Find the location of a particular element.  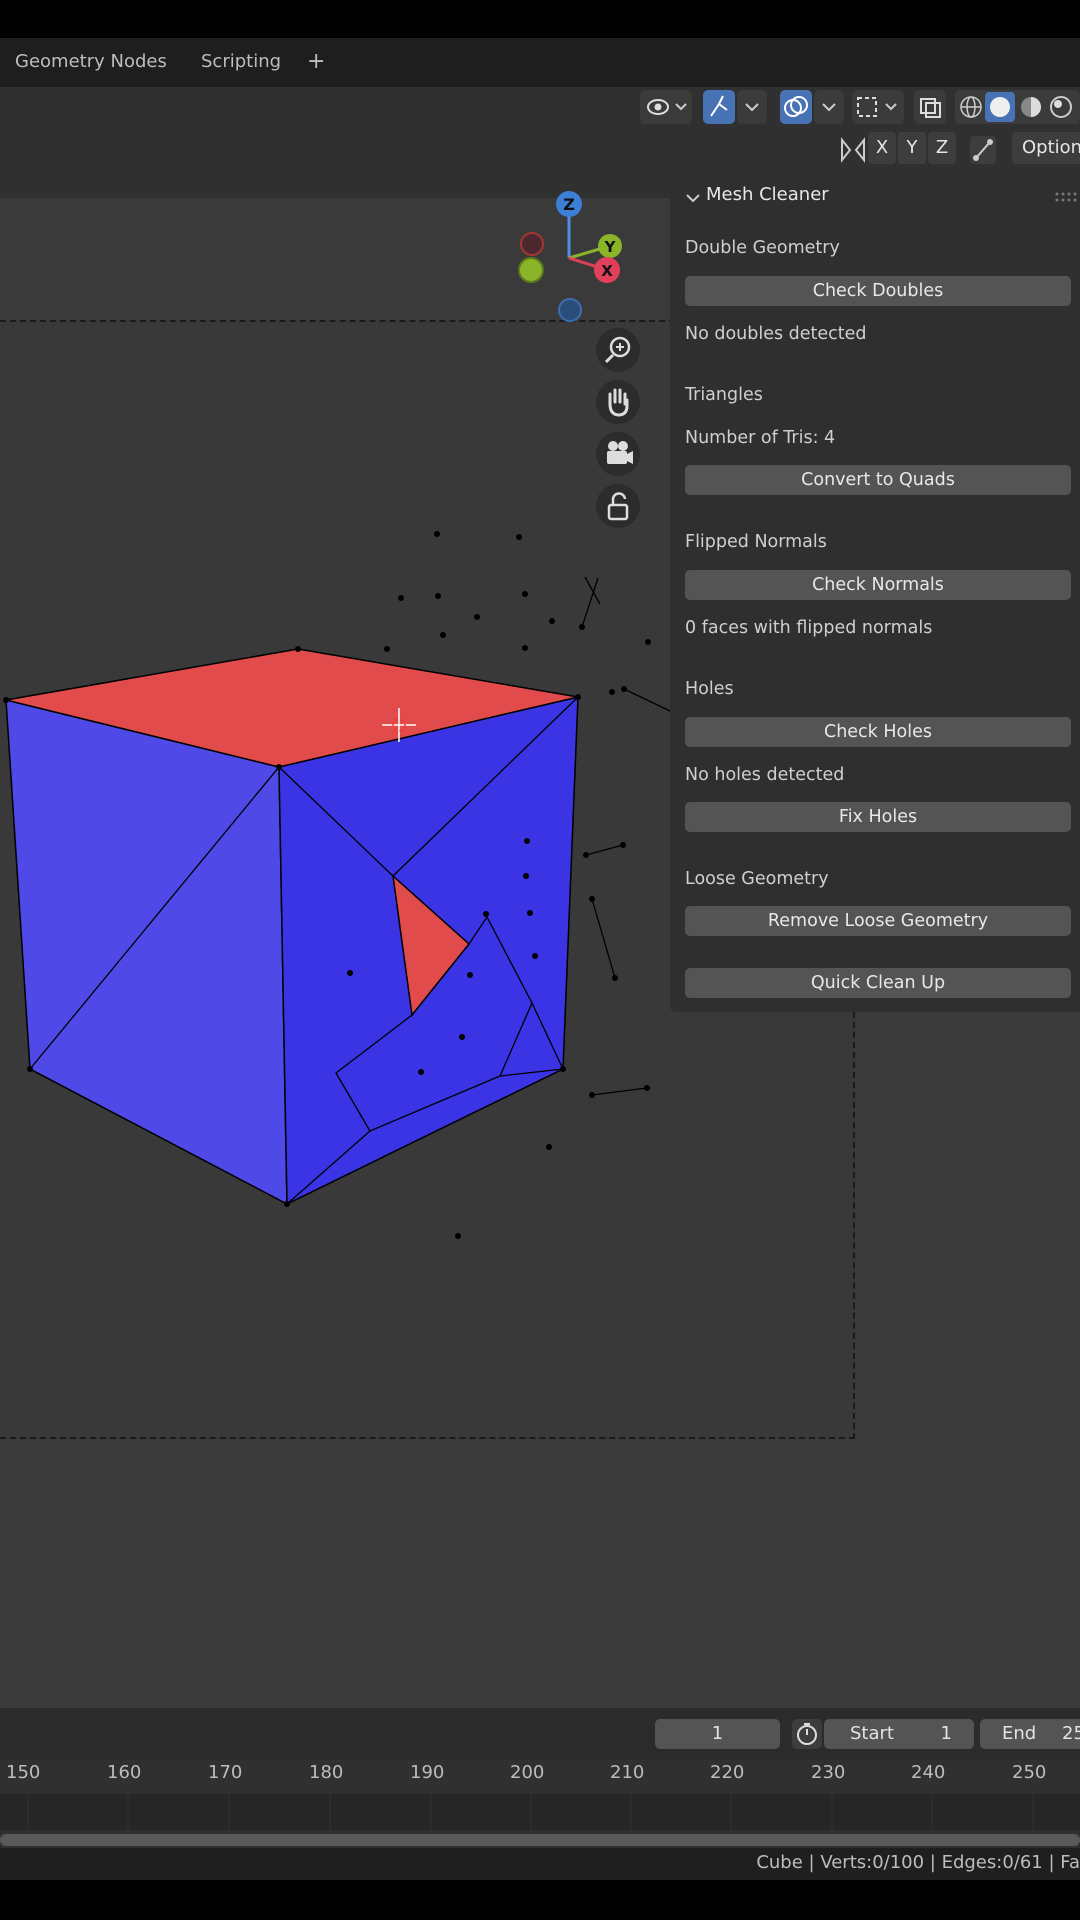

frame-tick: 150 is located at coordinates (23, 1772).